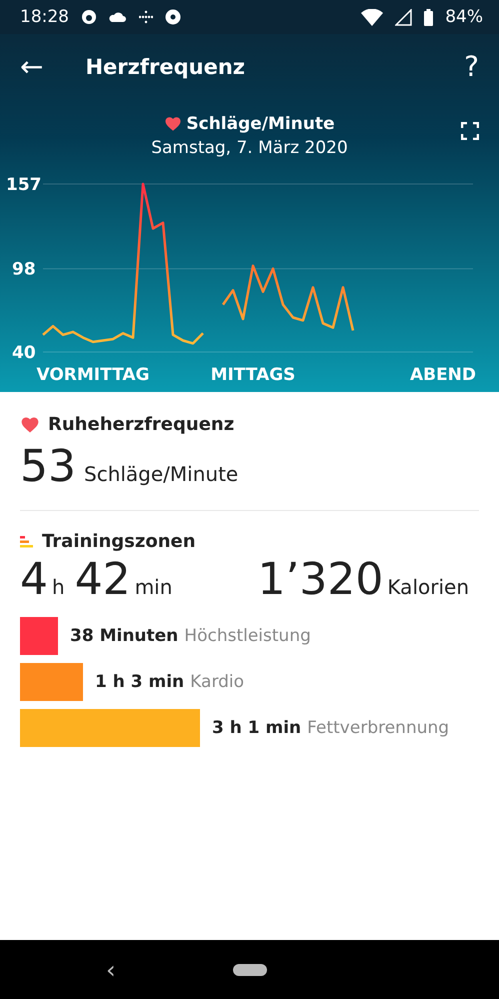  Describe the element at coordinates (24, 353) in the screenshot. I see `y-axis-label: 40` at that location.